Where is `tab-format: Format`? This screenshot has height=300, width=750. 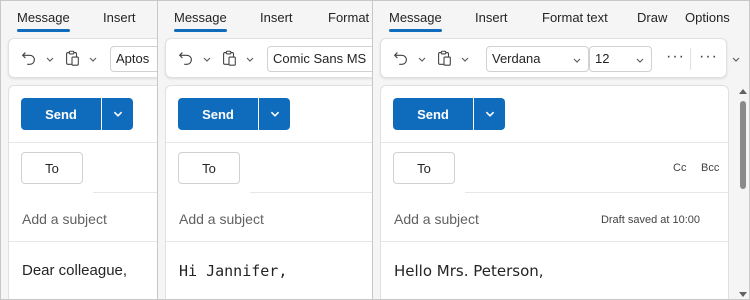
tab-format: Format is located at coordinates (348, 17).